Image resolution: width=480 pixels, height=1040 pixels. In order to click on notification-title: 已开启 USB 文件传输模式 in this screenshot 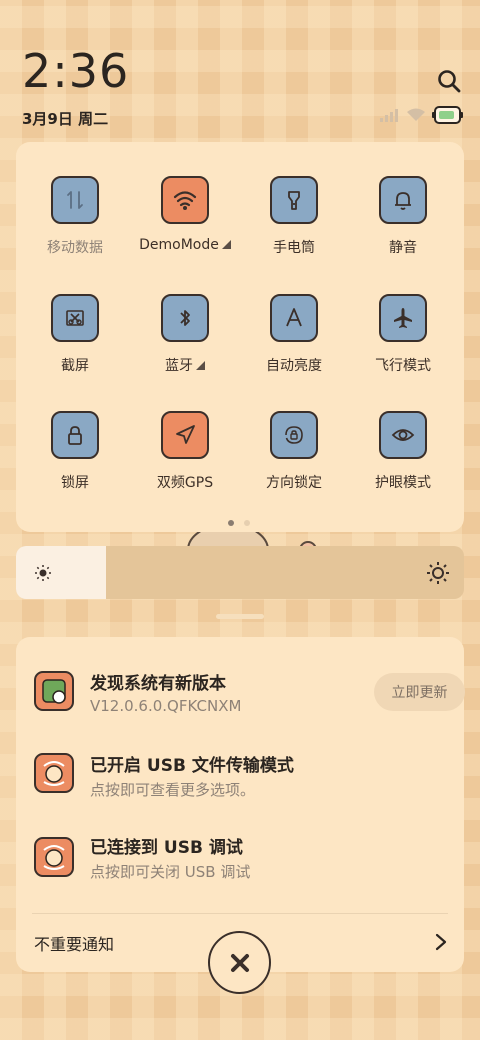, I will do `click(192, 766)`.